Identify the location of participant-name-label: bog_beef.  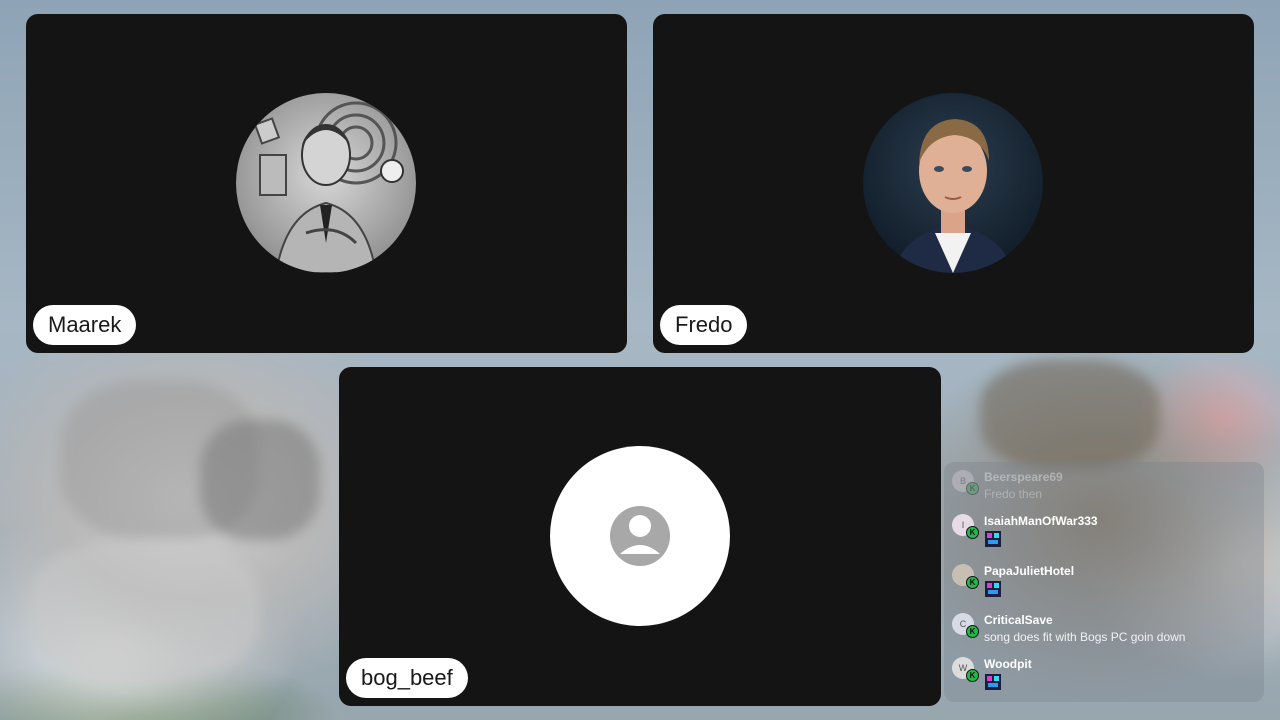
(407, 678).